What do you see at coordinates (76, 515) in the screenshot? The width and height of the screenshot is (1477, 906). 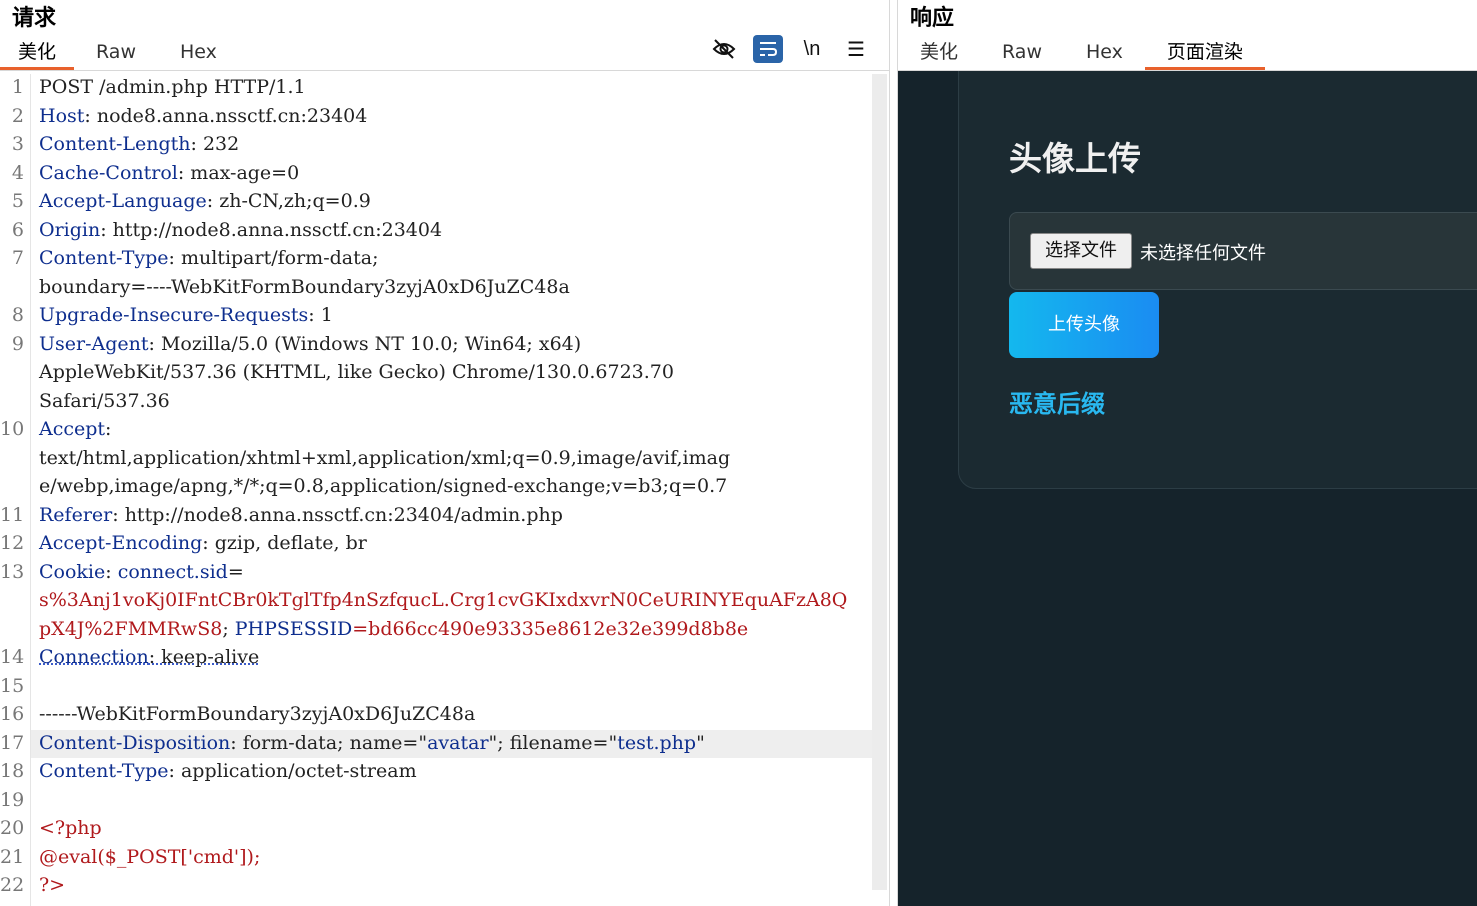 I see `header-name: Referer` at bounding box center [76, 515].